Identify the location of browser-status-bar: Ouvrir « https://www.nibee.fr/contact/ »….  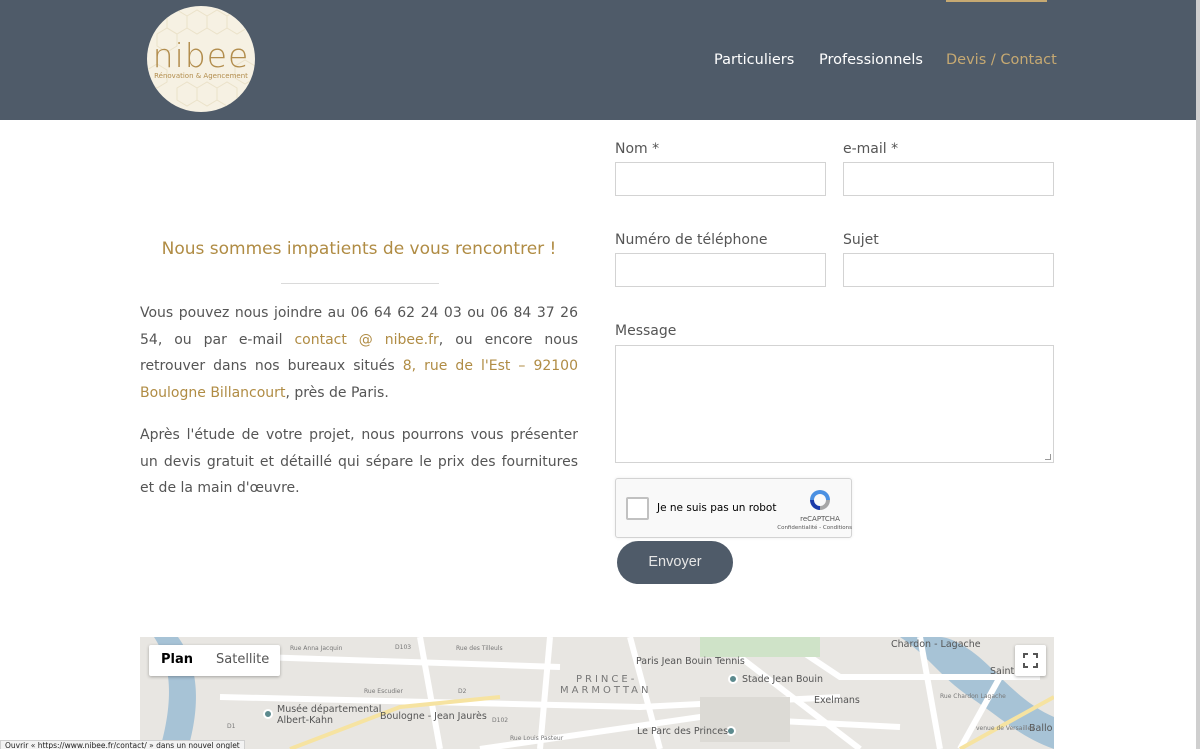
(122, 744).